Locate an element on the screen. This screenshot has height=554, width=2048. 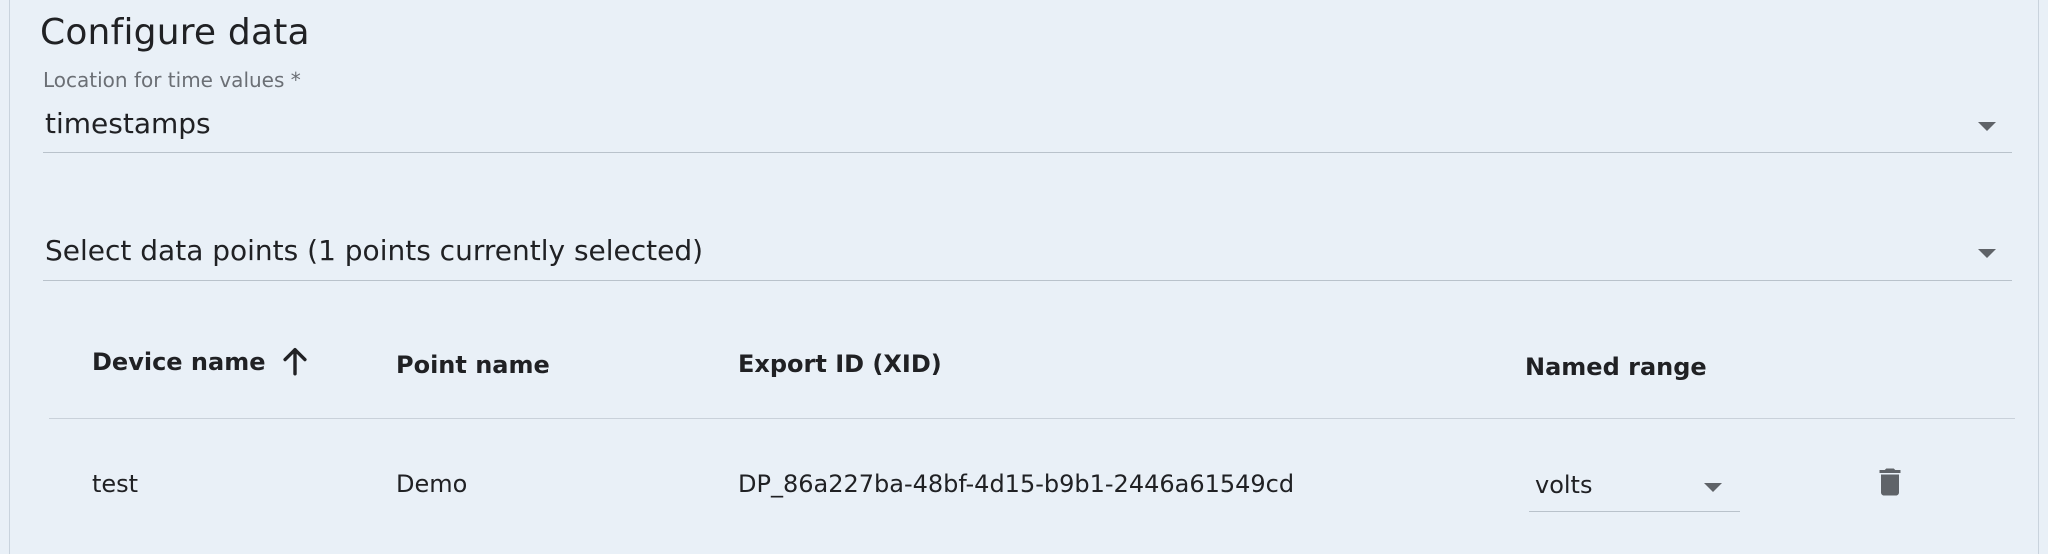
cell-export-id: DP_86a227ba-48bf-4d15-b9b1-2446a61549cd is located at coordinates (1016, 484).